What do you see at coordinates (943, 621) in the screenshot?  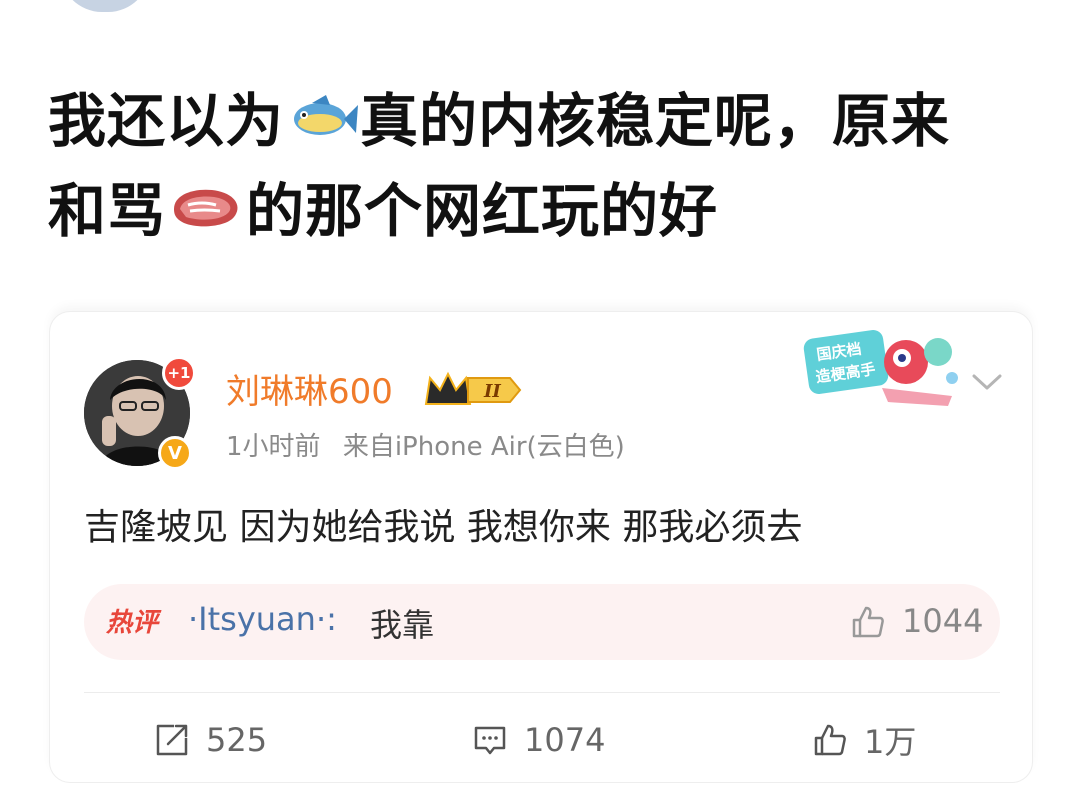 I see `hot-comment-like-count: 1044` at bounding box center [943, 621].